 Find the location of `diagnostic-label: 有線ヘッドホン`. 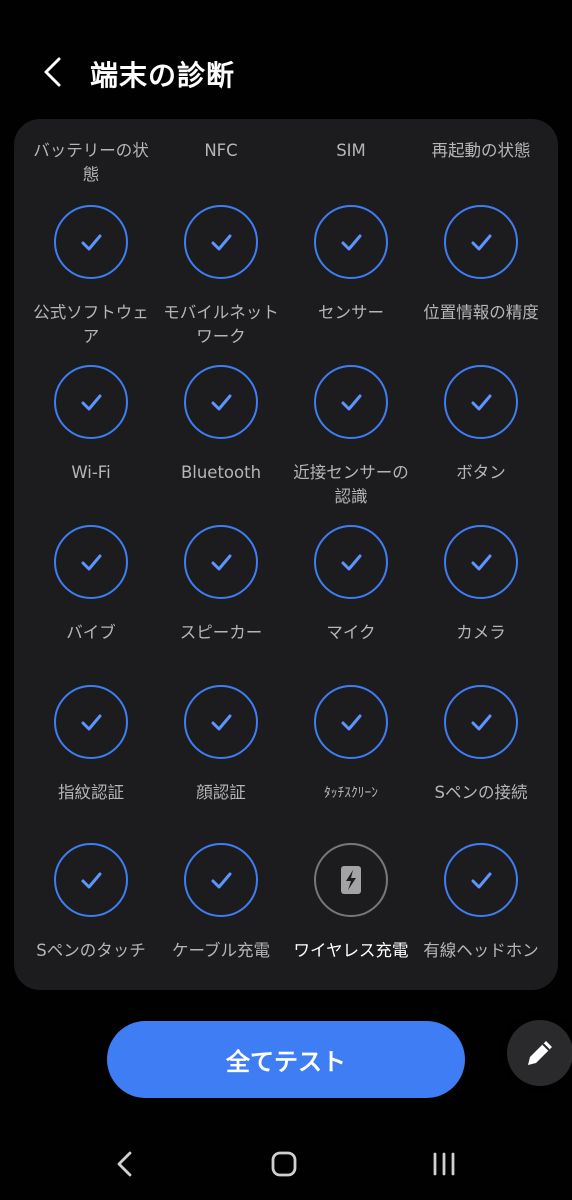

diagnostic-label: 有線ヘッドホン is located at coordinates (481, 950).